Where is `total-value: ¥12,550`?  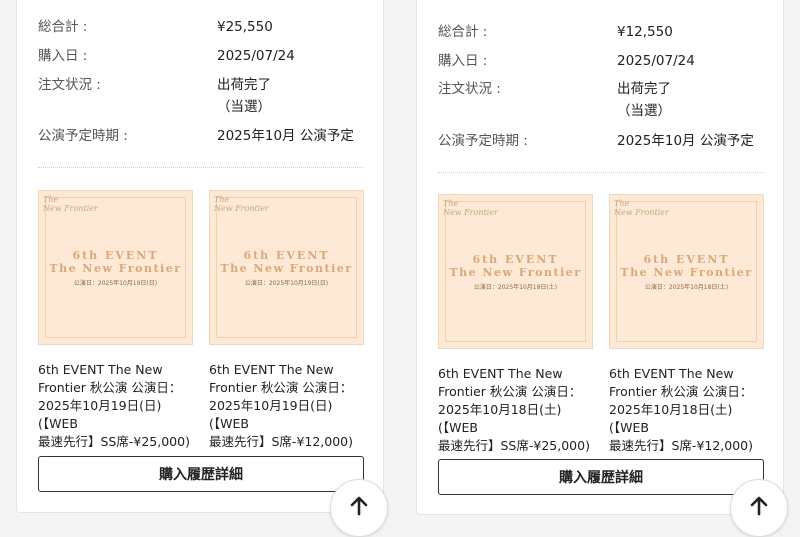
total-value: ¥12,550 is located at coordinates (645, 32).